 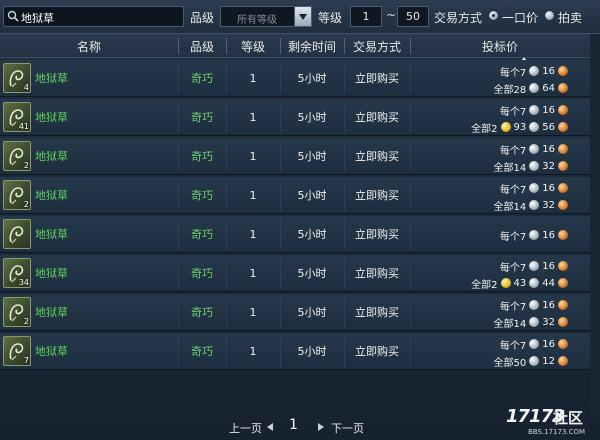 What do you see at coordinates (413, 16) in the screenshot?
I see `level-max-input: 50` at bounding box center [413, 16].